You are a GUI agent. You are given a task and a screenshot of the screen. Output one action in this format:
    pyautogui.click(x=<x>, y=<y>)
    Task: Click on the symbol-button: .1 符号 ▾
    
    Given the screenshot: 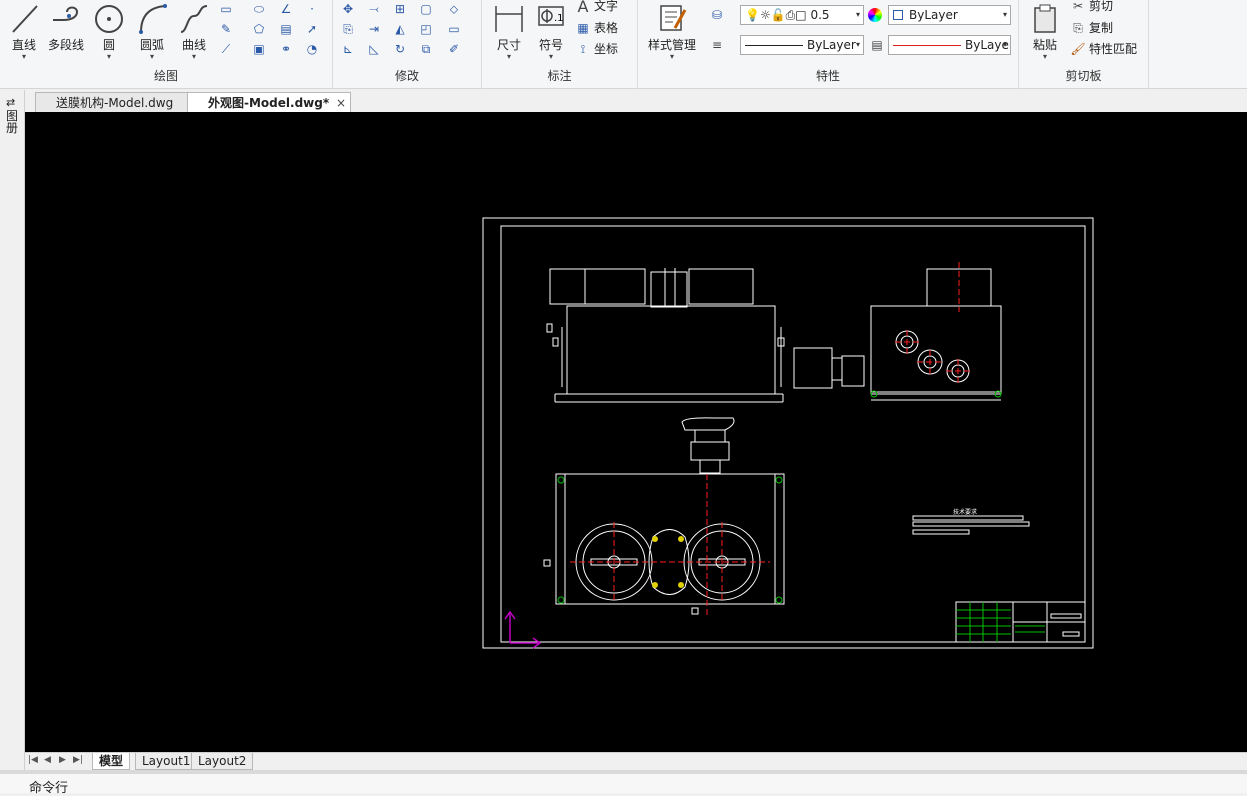 What is the action you would take?
    pyautogui.click(x=551, y=32)
    